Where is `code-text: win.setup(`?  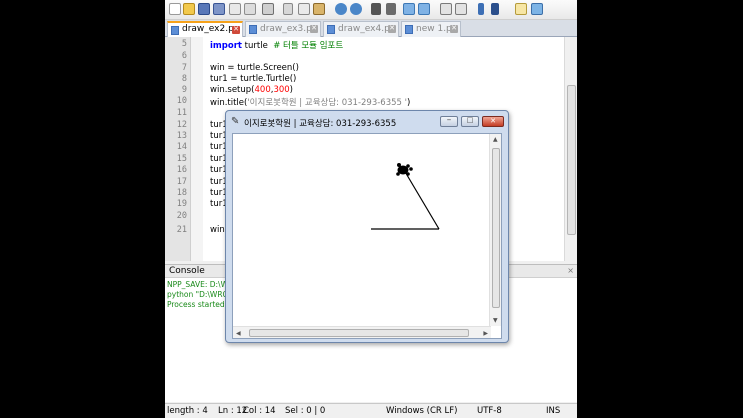
code-text: win.setup( is located at coordinates (232, 90).